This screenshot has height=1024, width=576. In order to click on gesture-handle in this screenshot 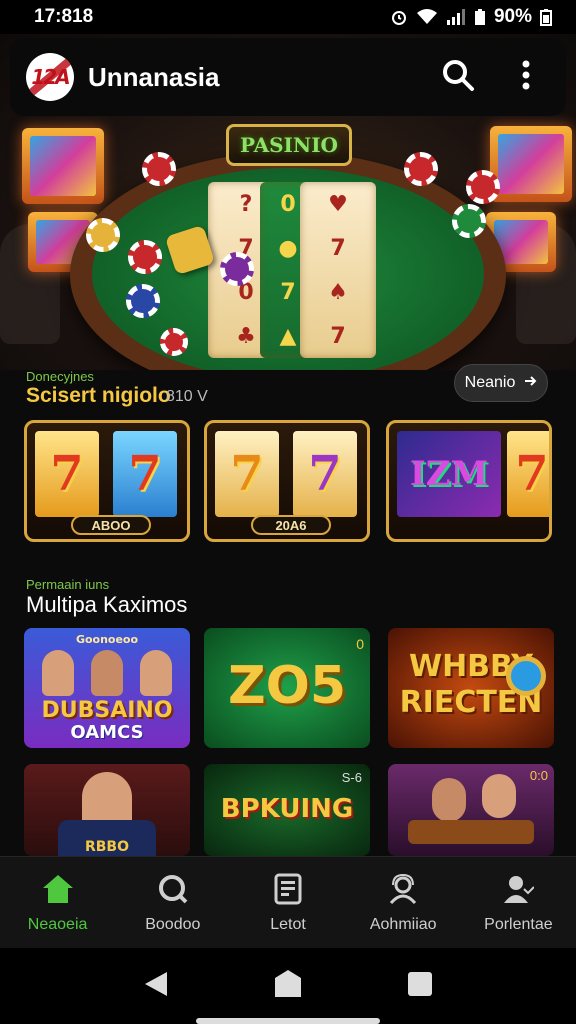, I will do `click(288, 1021)`.